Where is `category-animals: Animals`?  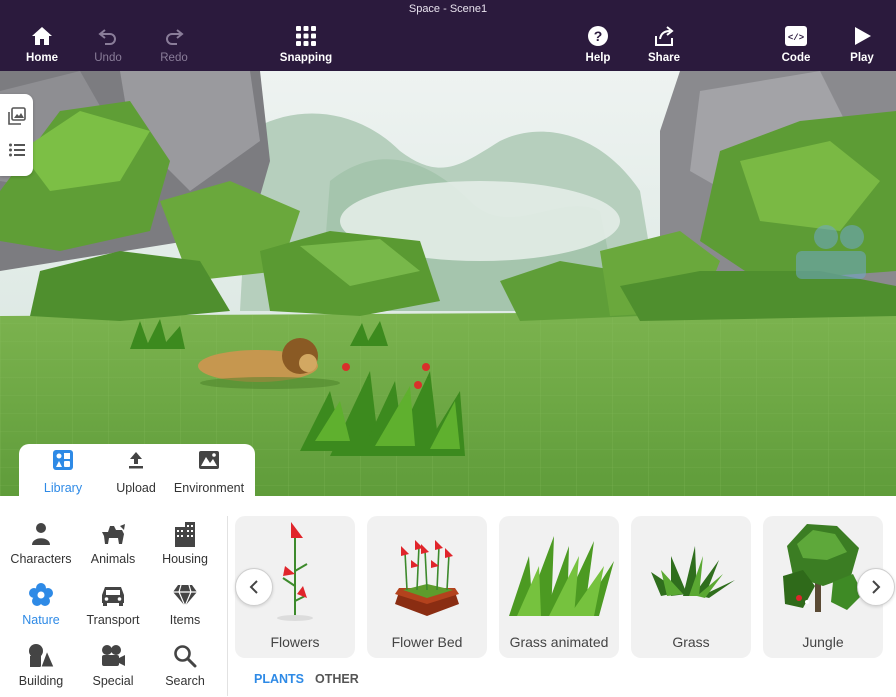
category-animals: Animals is located at coordinates (113, 548).